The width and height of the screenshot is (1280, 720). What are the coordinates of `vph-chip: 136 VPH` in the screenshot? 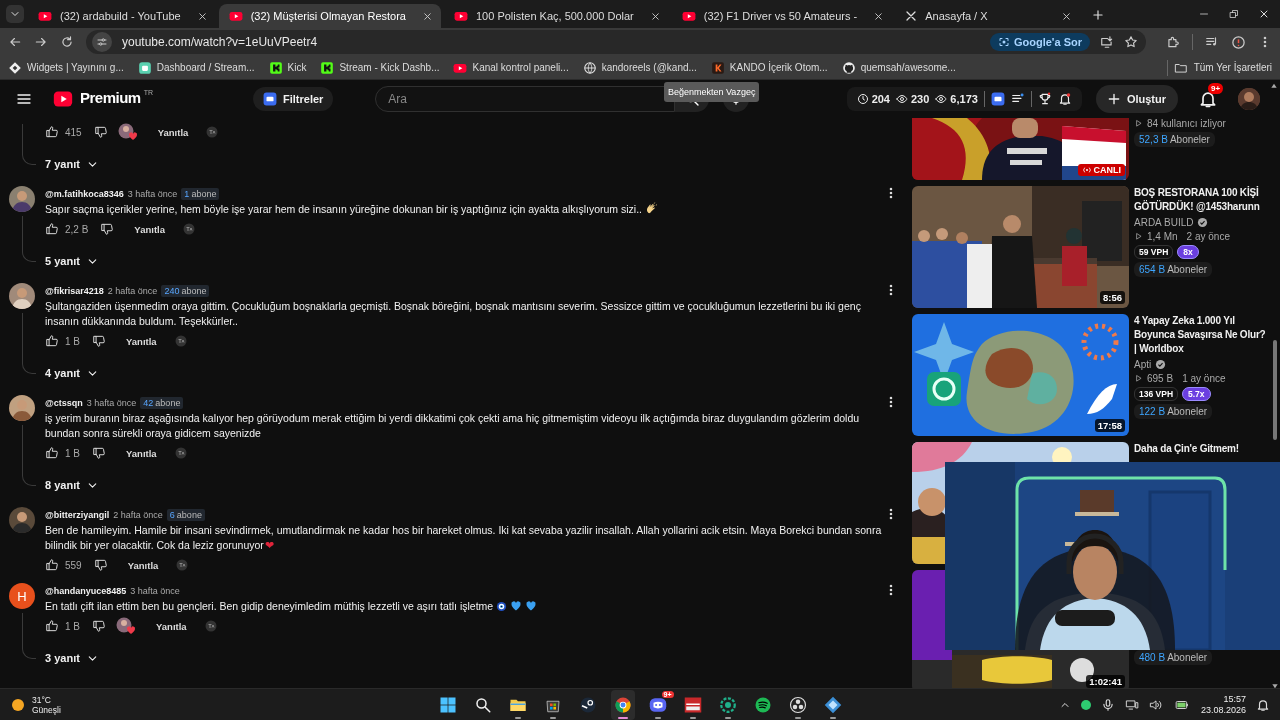 It's located at (1156, 394).